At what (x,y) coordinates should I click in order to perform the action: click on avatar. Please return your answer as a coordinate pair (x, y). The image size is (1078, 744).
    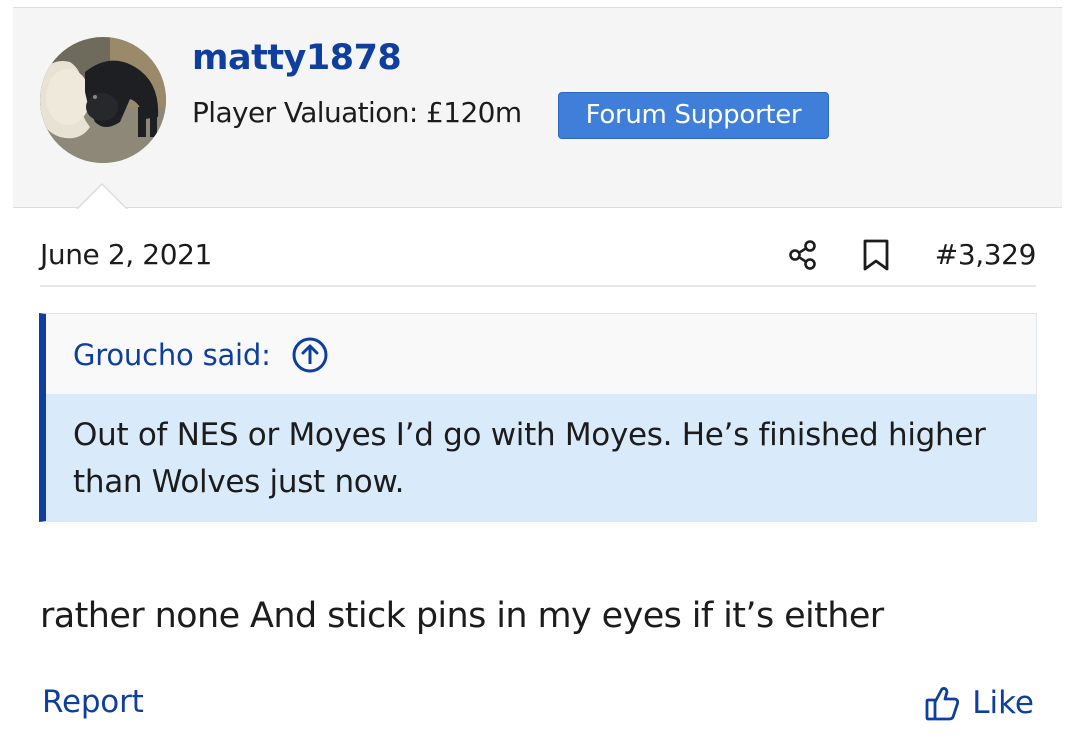
    Looking at the image, I should click on (103, 100).